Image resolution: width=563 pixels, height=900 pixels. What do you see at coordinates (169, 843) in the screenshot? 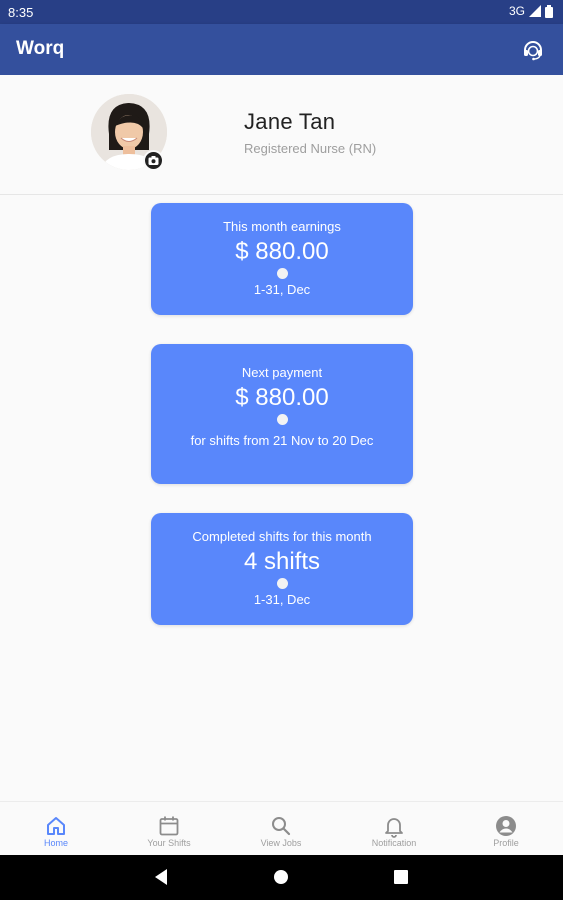
I see `nav-label: Your Shifts` at bounding box center [169, 843].